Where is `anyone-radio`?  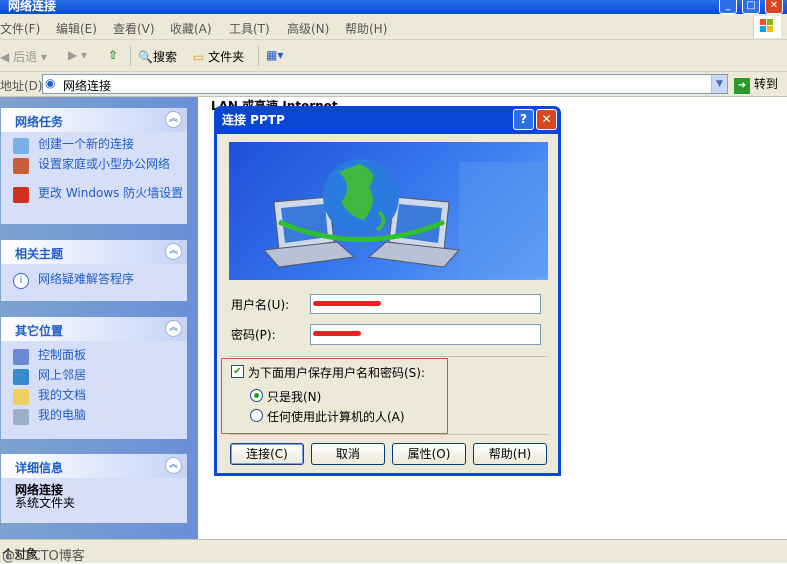
anyone-radio is located at coordinates (256, 415).